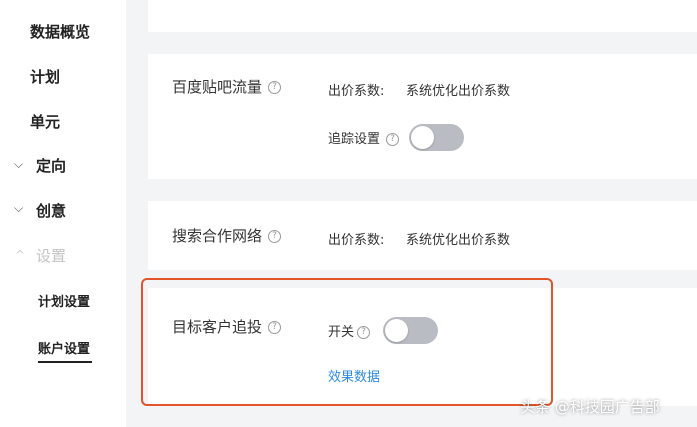 The image size is (697, 427). What do you see at coordinates (65, 362) in the screenshot?
I see `active-indicator` at bounding box center [65, 362].